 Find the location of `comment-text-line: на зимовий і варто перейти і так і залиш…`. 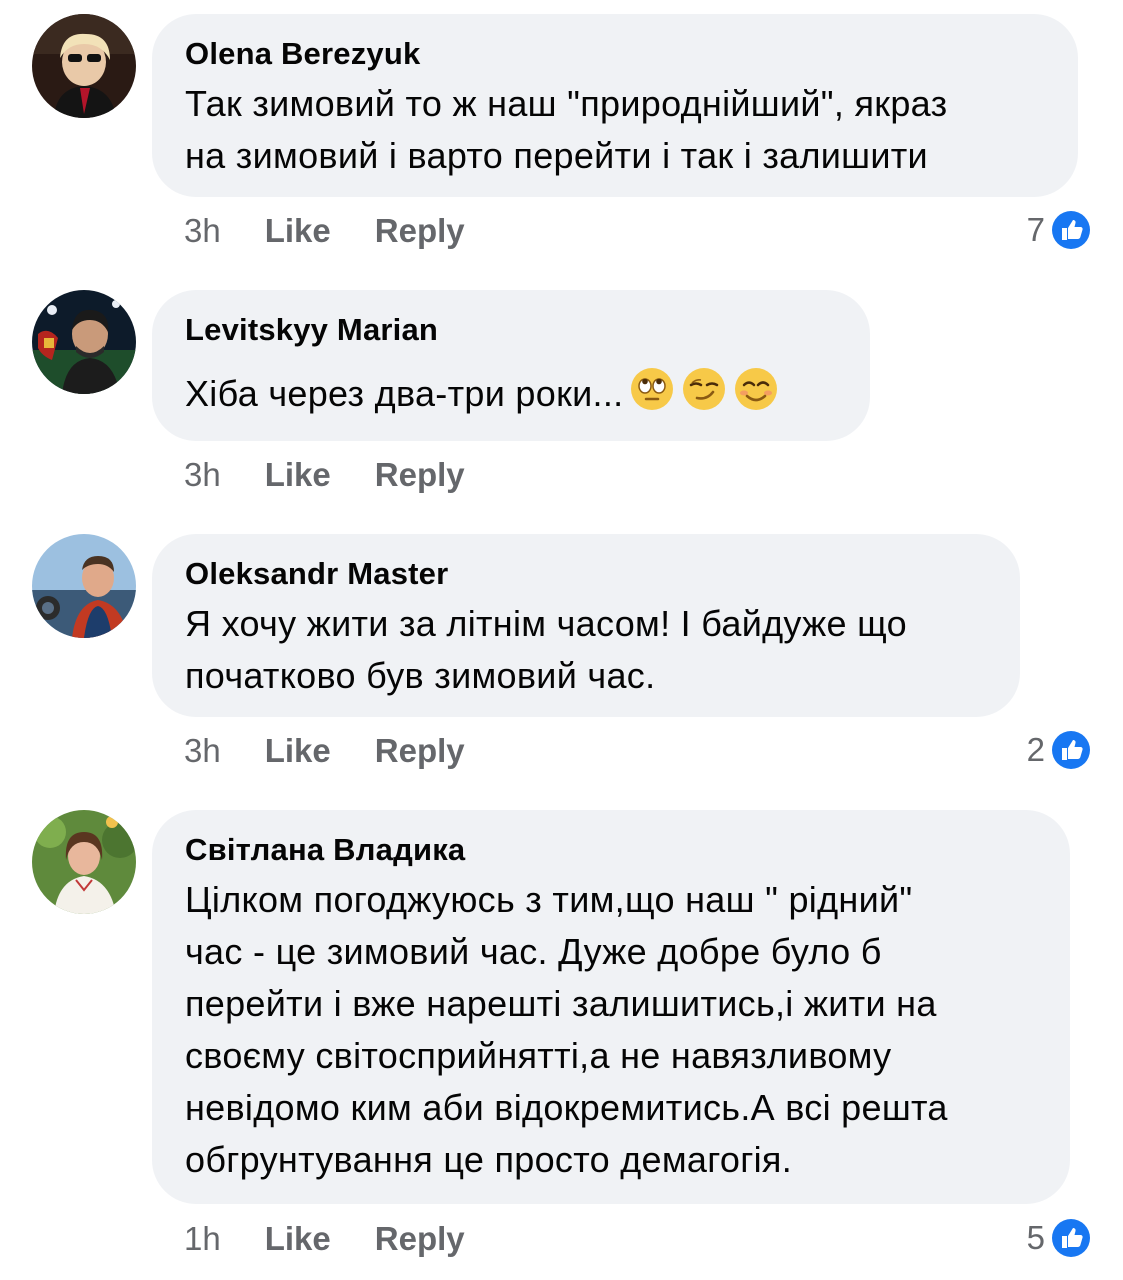

comment-text-line: на зимовий і варто перейти і так і залиш… is located at coordinates (556, 155).